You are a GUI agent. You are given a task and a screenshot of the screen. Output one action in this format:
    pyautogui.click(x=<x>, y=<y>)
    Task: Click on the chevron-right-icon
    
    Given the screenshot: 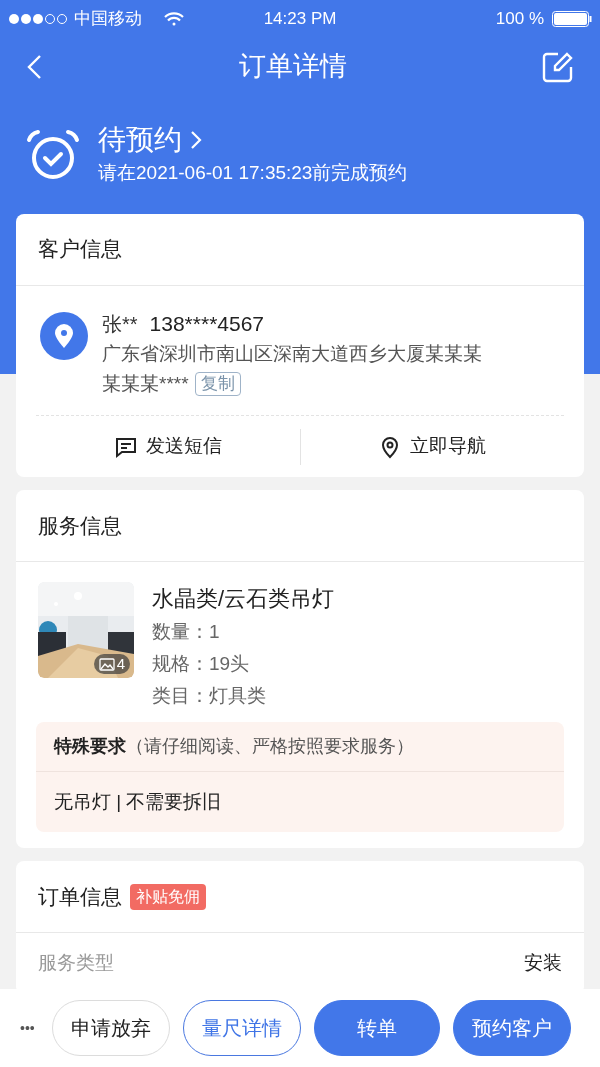 What is the action you would take?
    pyautogui.click(x=196, y=140)
    